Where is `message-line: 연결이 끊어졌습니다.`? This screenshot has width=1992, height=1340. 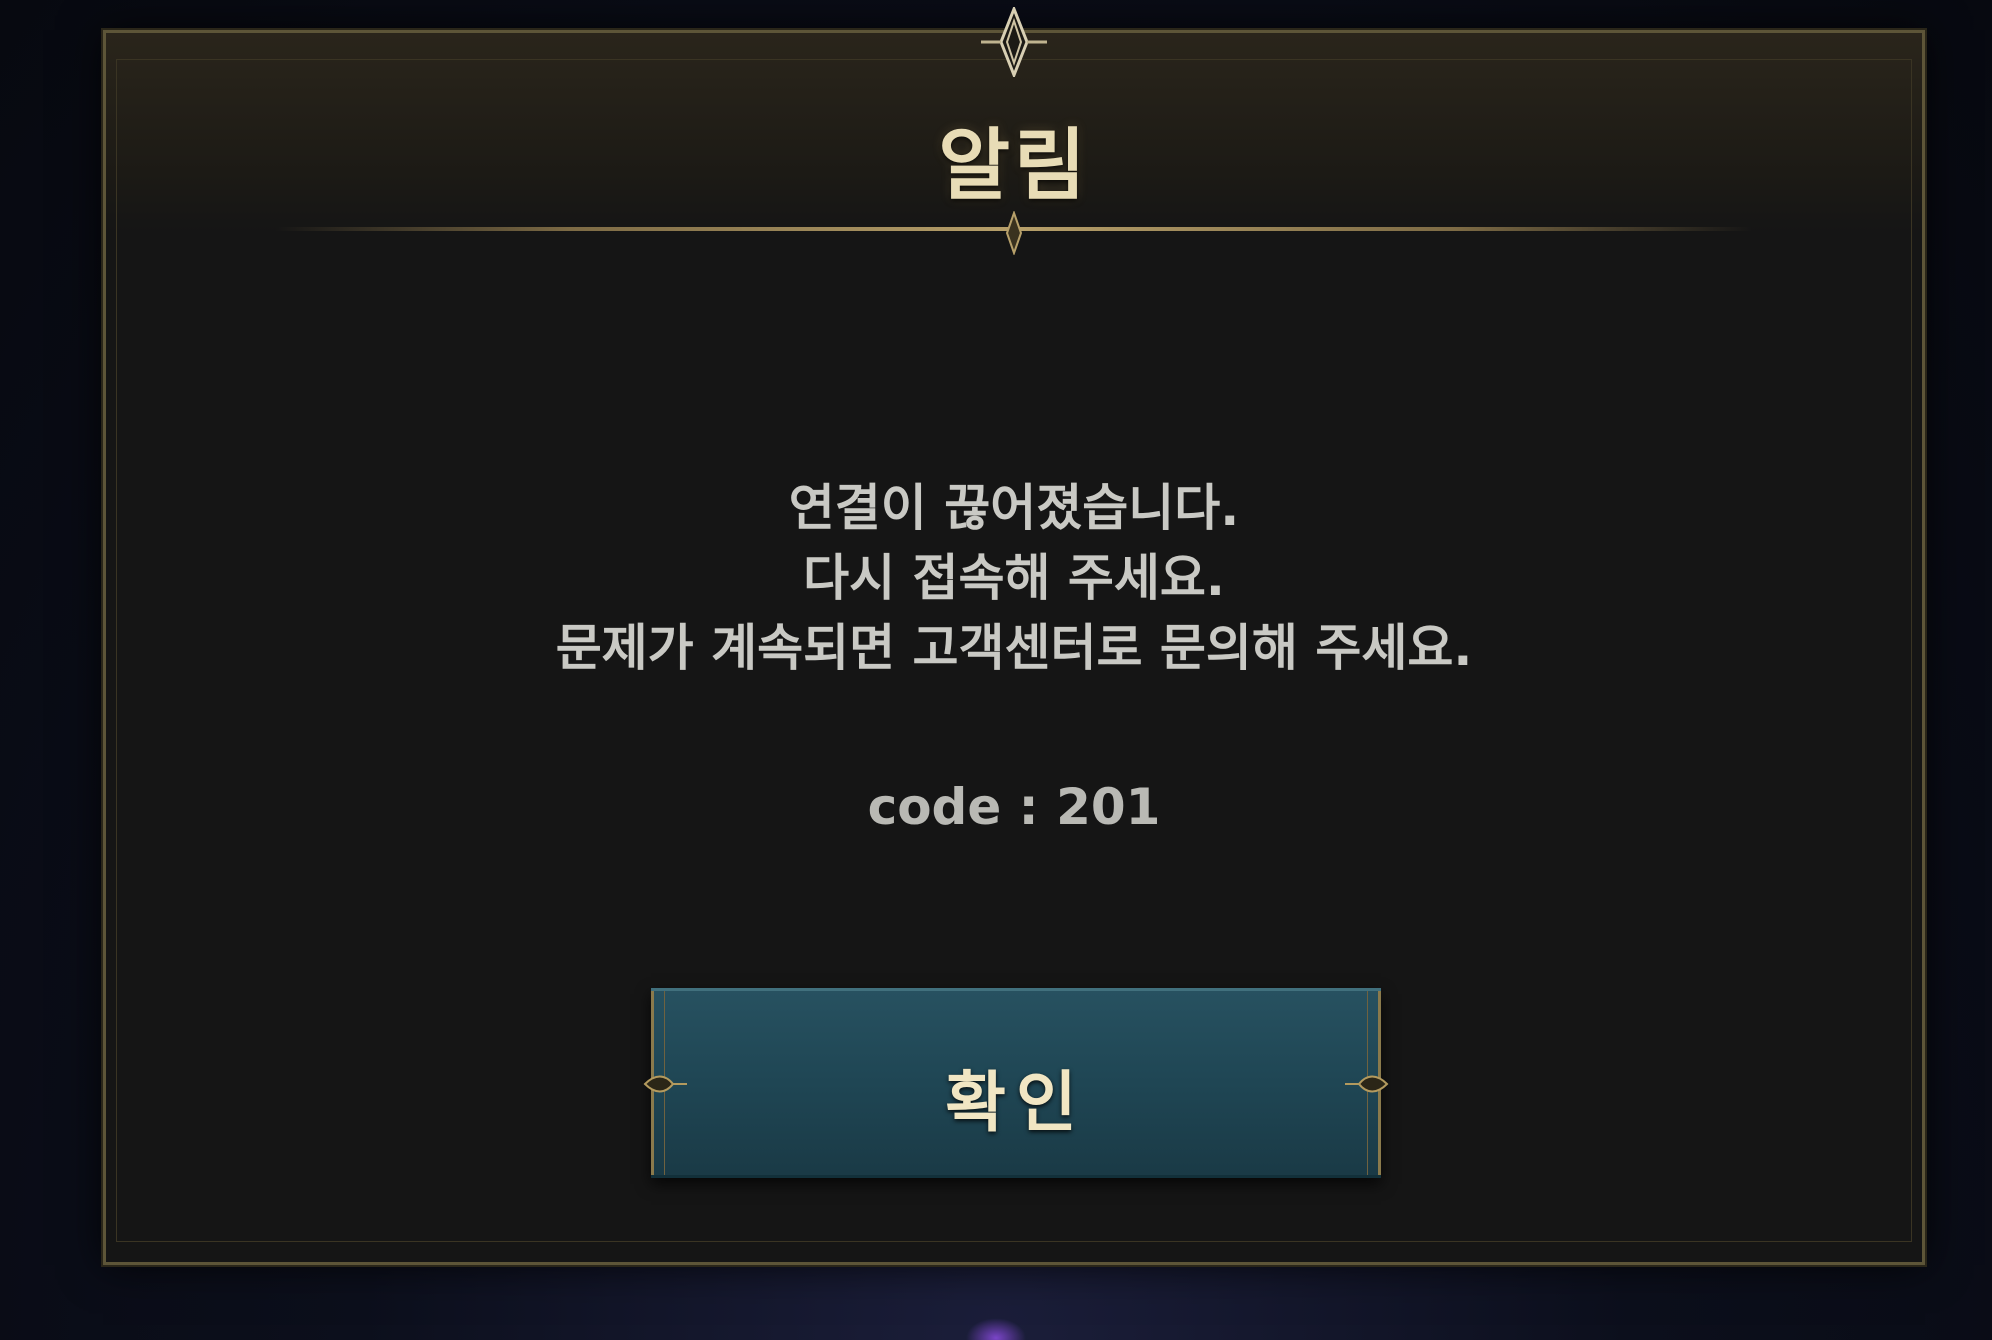 message-line: 연결이 끊어졌습니다. is located at coordinates (1014, 508).